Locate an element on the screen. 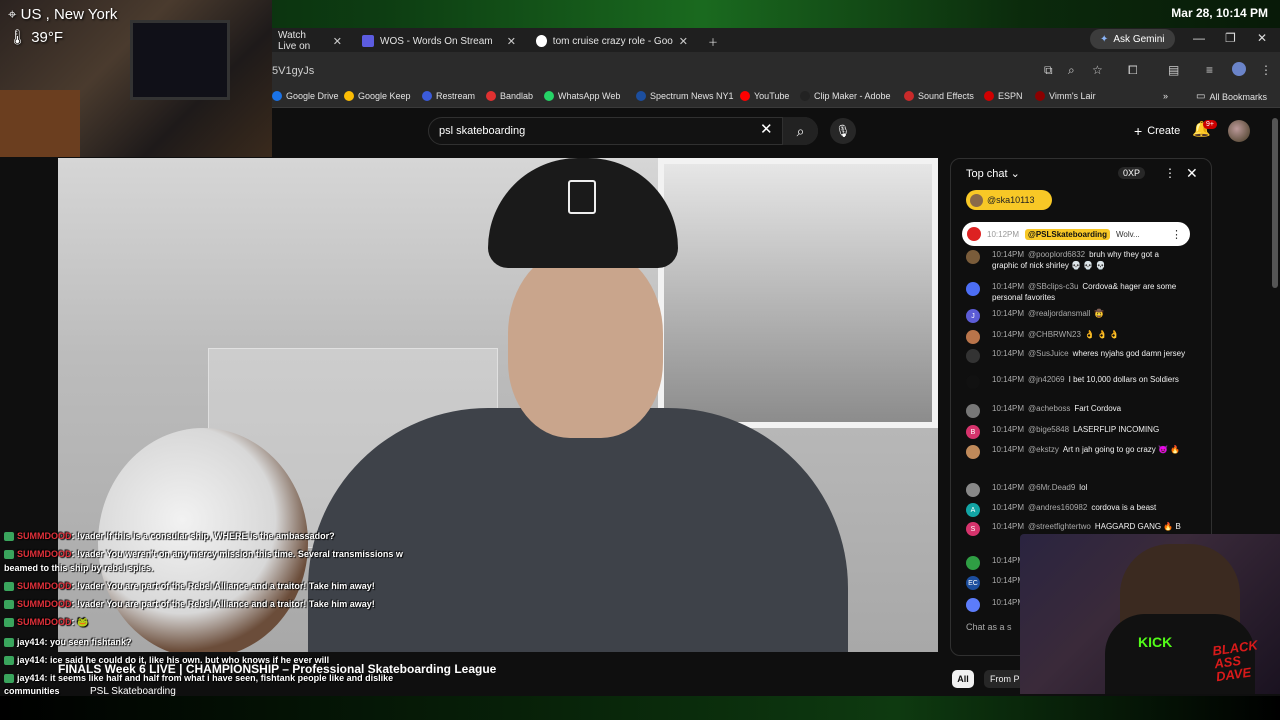 Image resolution: width=1280 pixels, height=720 pixels. top-chat-selector: Top chat ⌄ is located at coordinates (993, 173).